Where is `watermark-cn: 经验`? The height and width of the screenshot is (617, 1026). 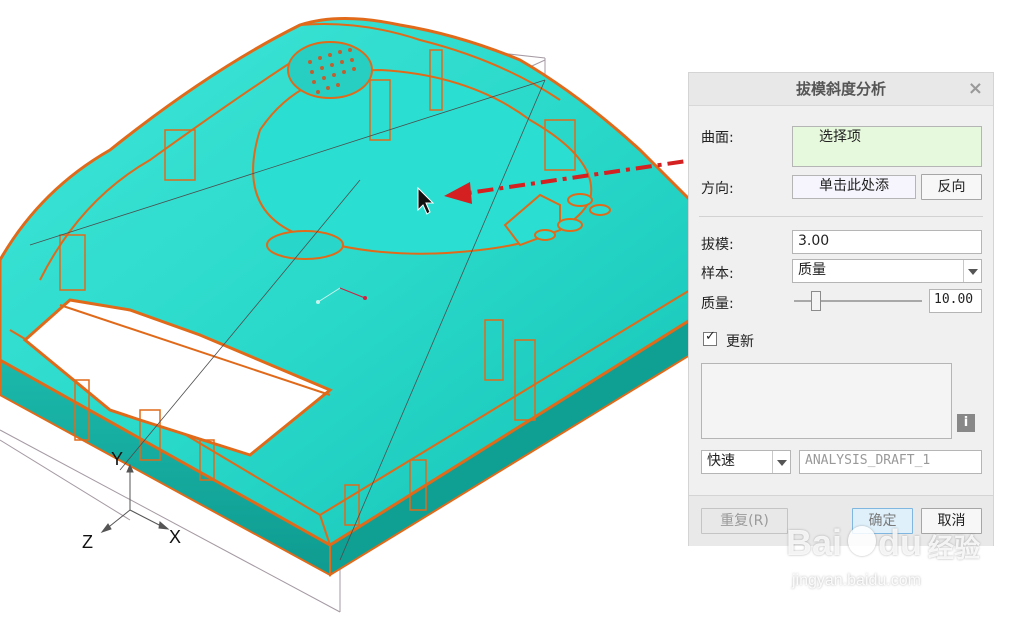 watermark-cn: 经验 is located at coordinates (954, 549).